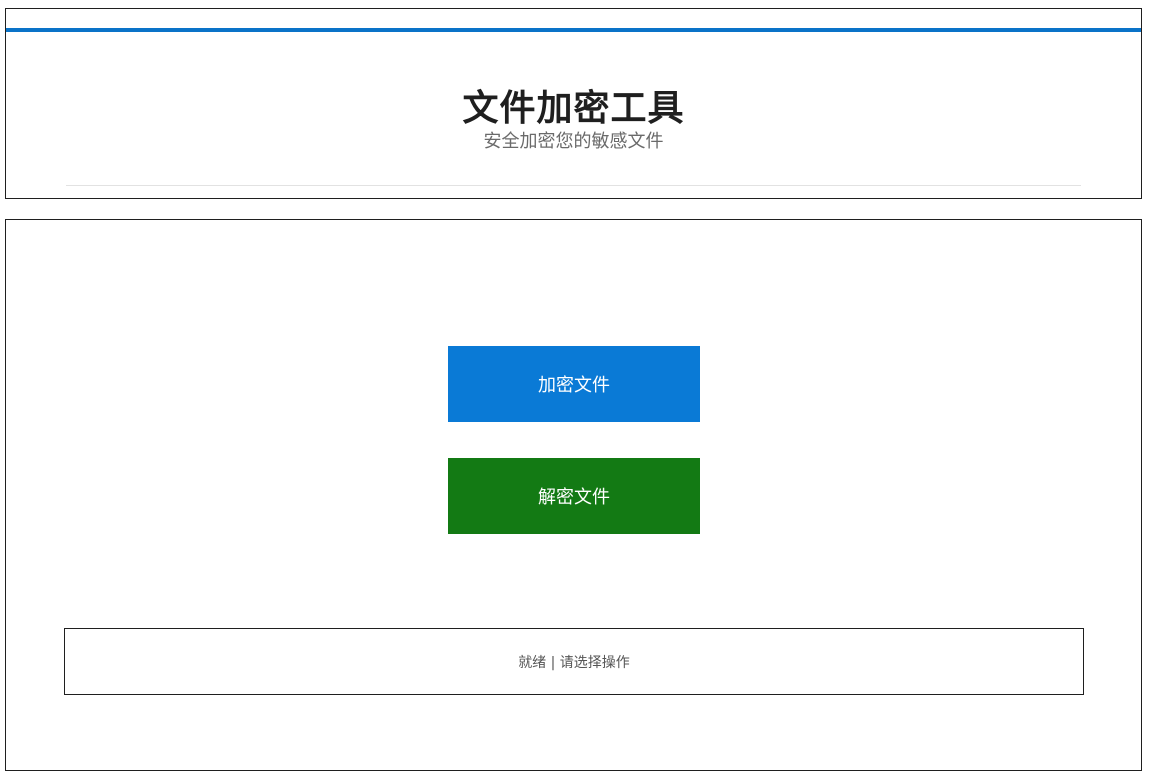 The image size is (1150, 779). I want to click on header-divider, so click(573, 185).